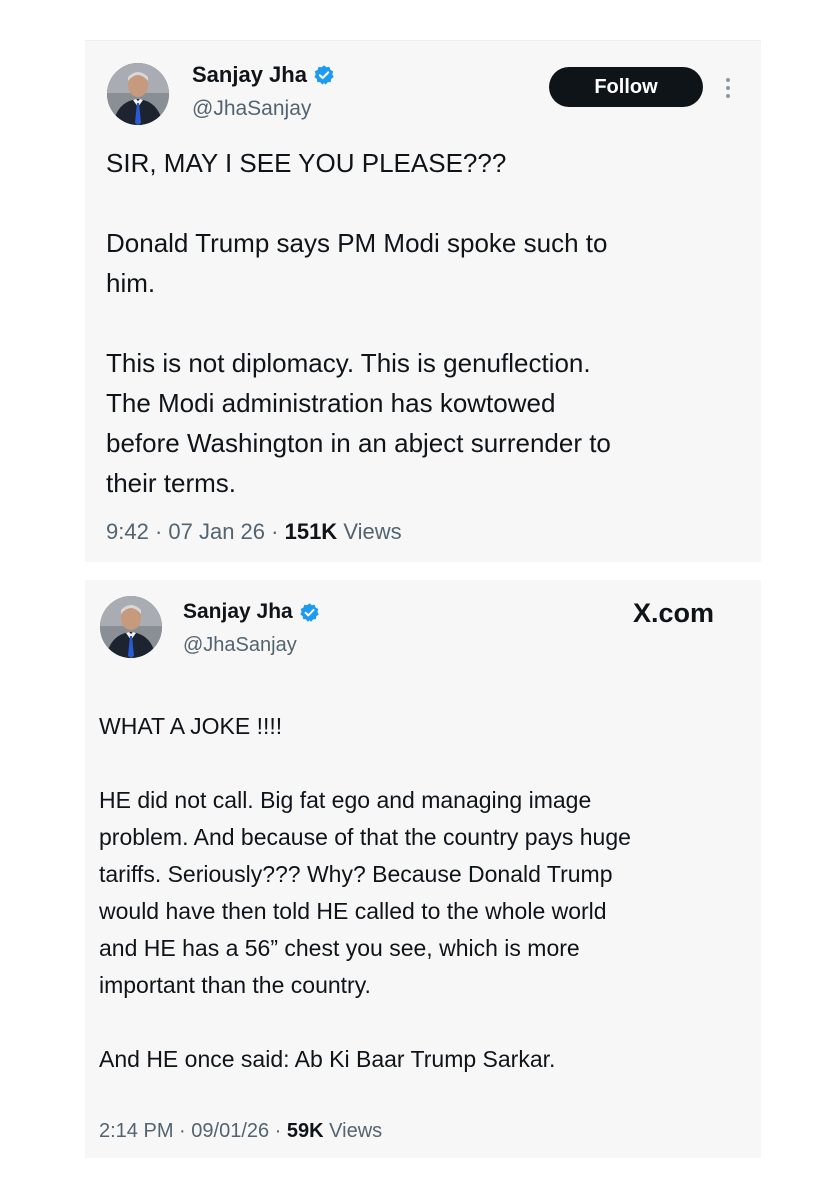  Describe the element at coordinates (136, 1131) in the screenshot. I see `tweet-time: 2:14 PM` at that location.